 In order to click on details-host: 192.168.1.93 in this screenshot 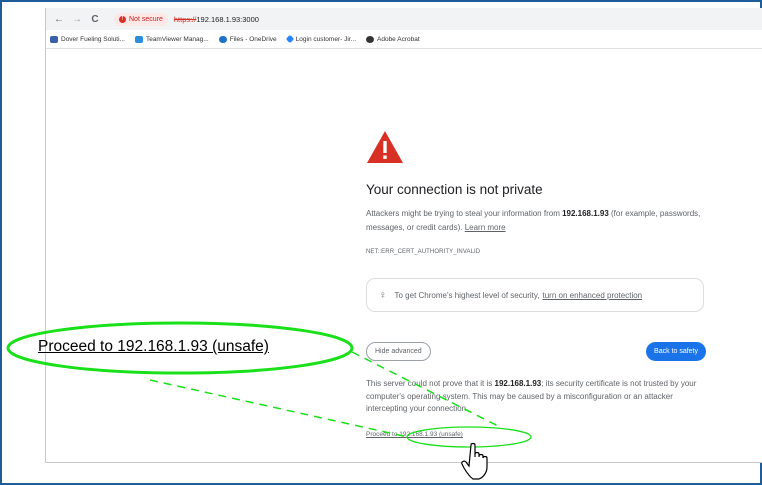, I will do `click(518, 383)`.